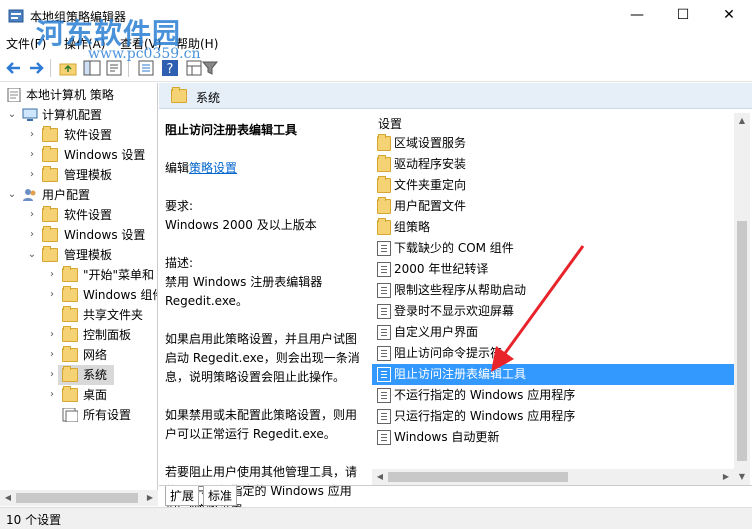  What do you see at coordinates (553, 164) in the screenshot?
I see `settings-folder-row: 驱动程序安装` at bounding box center [553, 164].